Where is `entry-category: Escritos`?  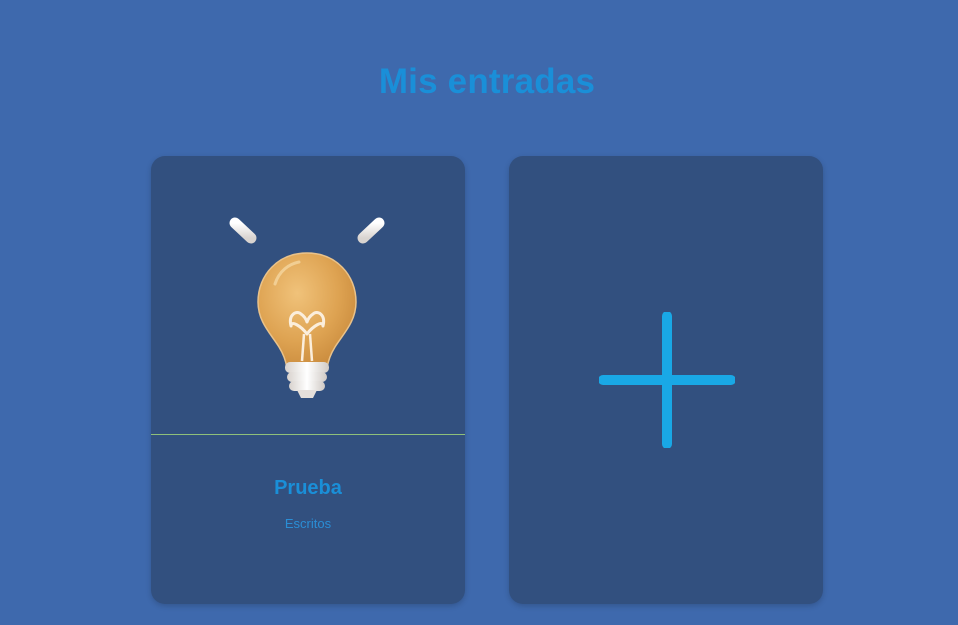 entry-category: Escritos is located at coordinates (308, 523).